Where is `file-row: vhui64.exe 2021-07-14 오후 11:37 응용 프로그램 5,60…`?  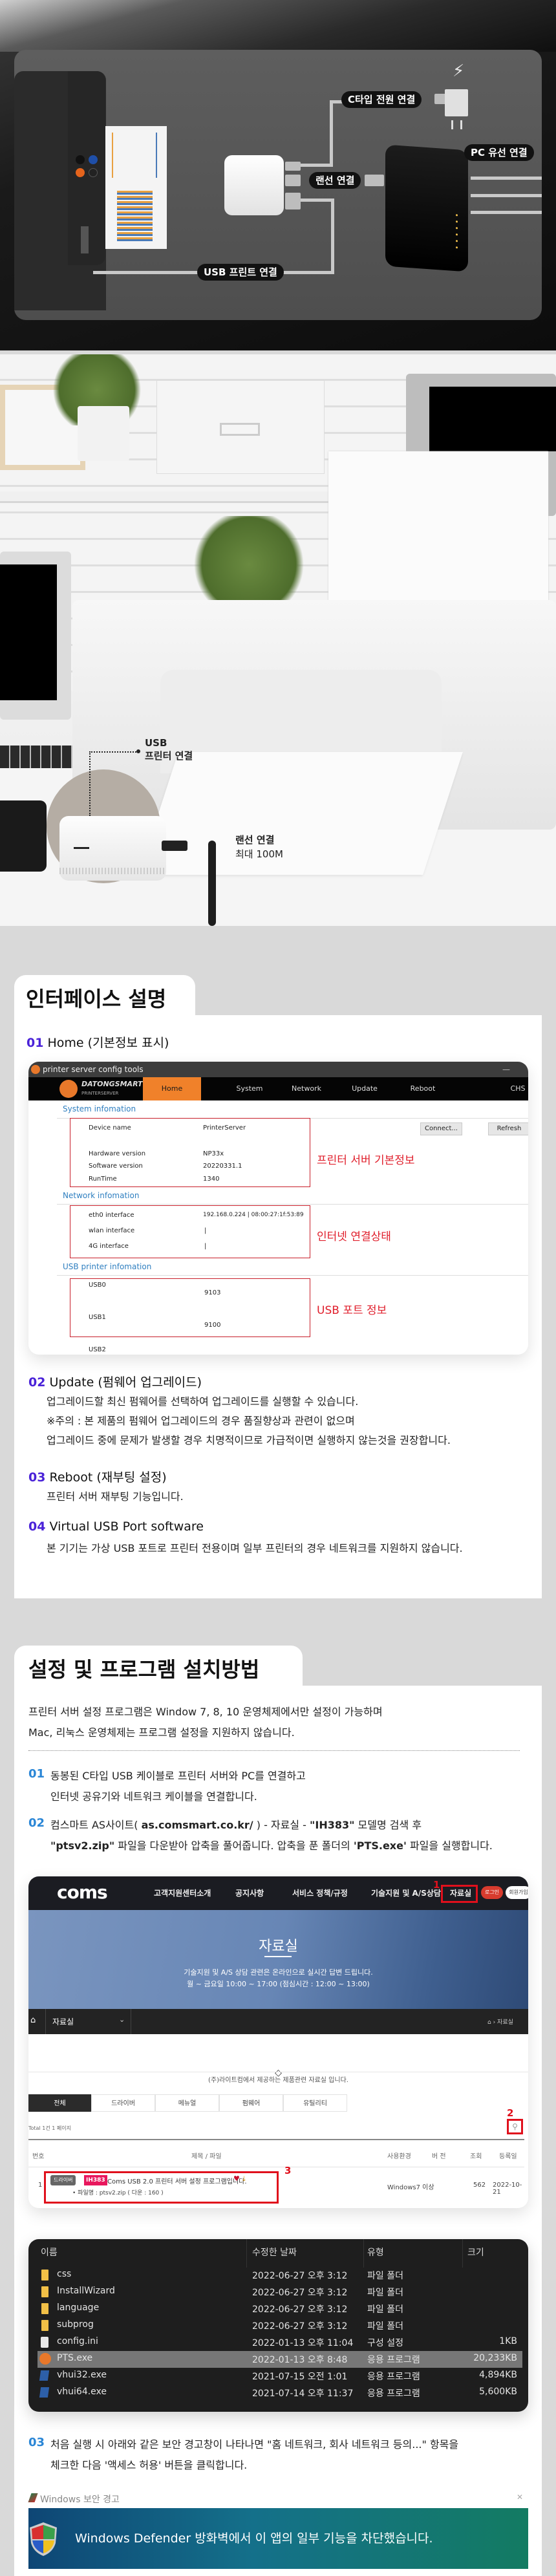
file-row: vhui64.exe 2021-07-14 오후 11:37 응용 프로그램 5,60… is located at coordinates (279, 2393).